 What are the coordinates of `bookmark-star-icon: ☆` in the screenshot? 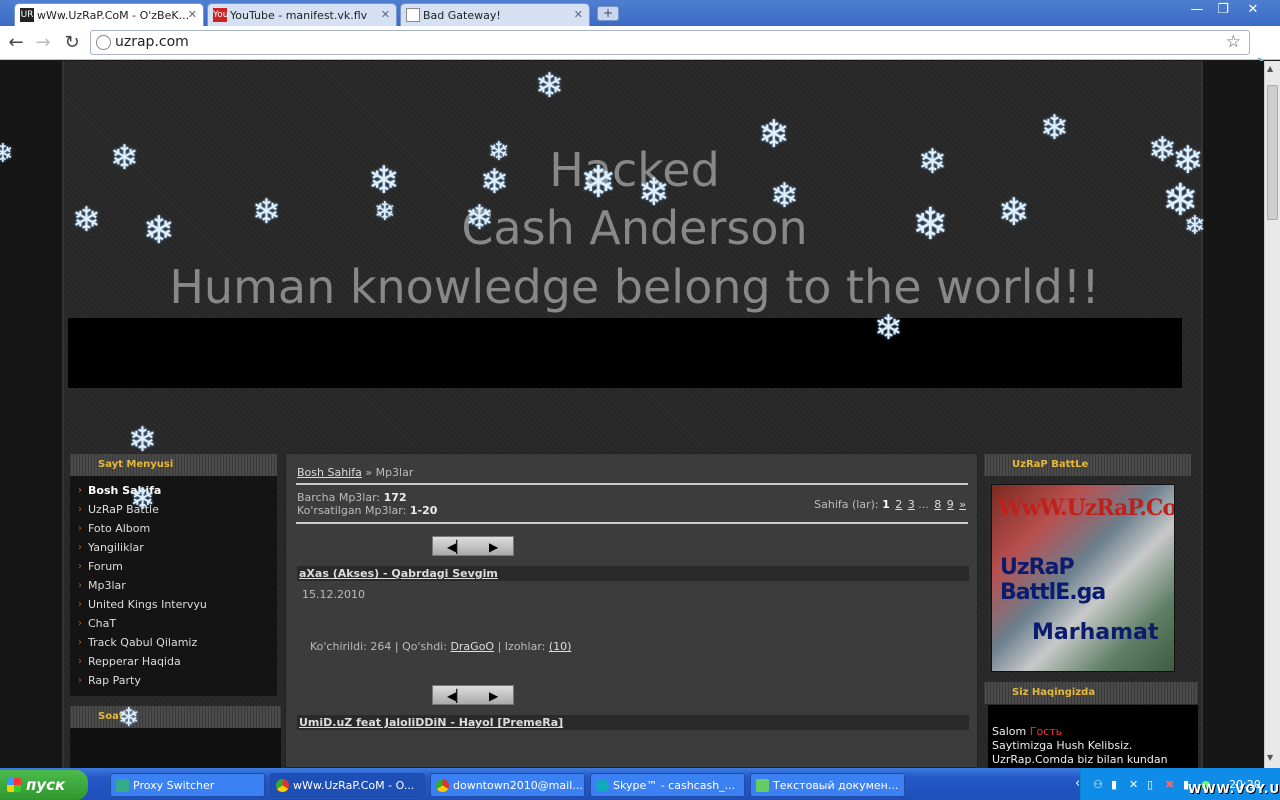 It's located at (1233, 42).